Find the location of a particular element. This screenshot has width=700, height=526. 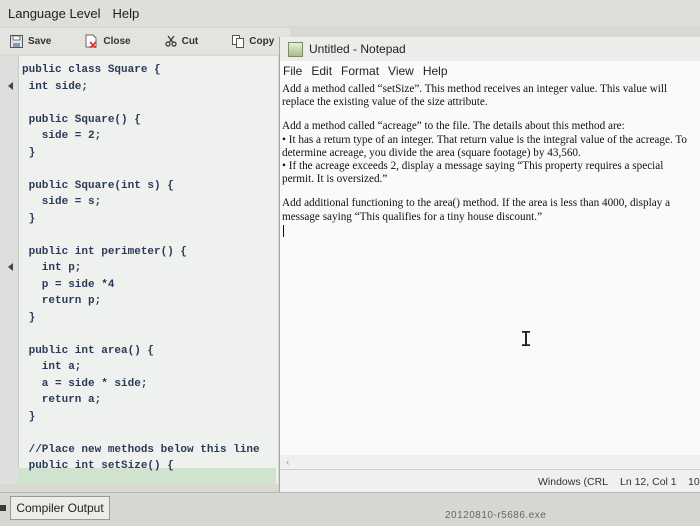

notepad-menu-edit: Edit is located at coordinates (321, 71).